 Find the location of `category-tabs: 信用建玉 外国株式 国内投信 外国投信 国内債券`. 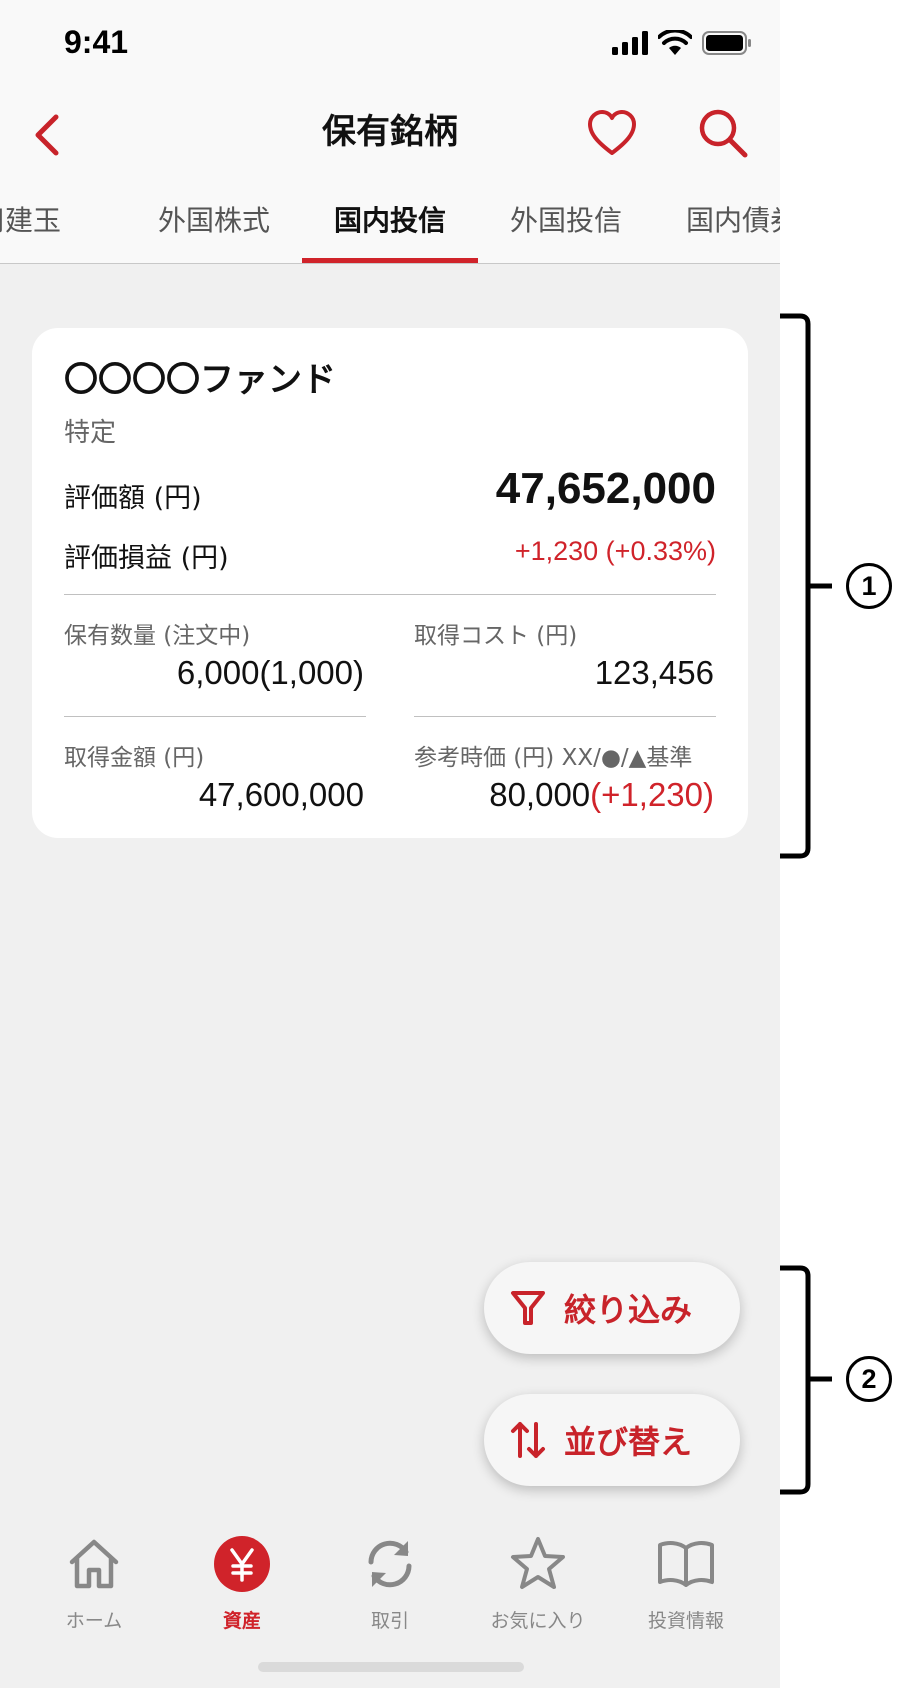

category-tabs: 信用建玉 外国株式 国内投信 外国投信 国内債券 is located at coordinates (390, 219).